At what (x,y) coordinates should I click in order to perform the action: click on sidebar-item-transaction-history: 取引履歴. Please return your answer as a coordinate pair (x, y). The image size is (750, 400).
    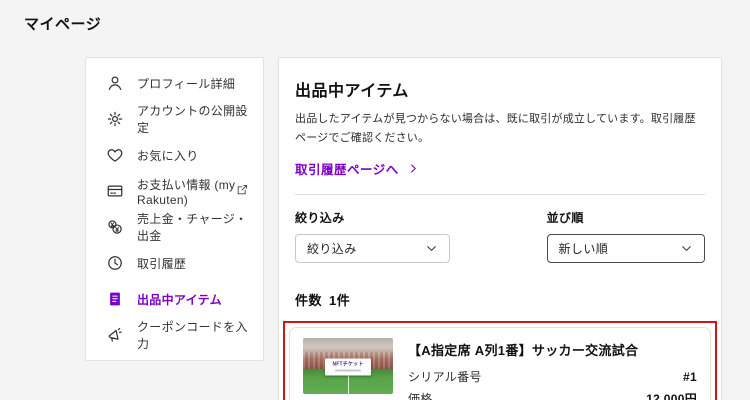
    Looking at the image, I should click on (174, 263).